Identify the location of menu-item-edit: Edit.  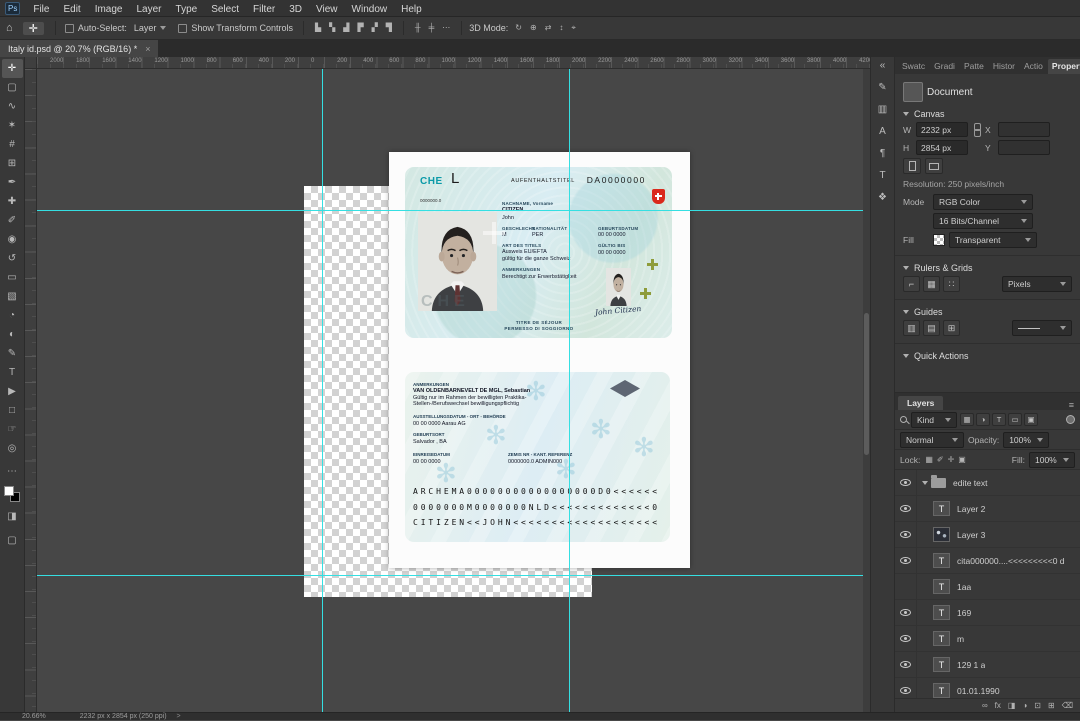
(71, 9).